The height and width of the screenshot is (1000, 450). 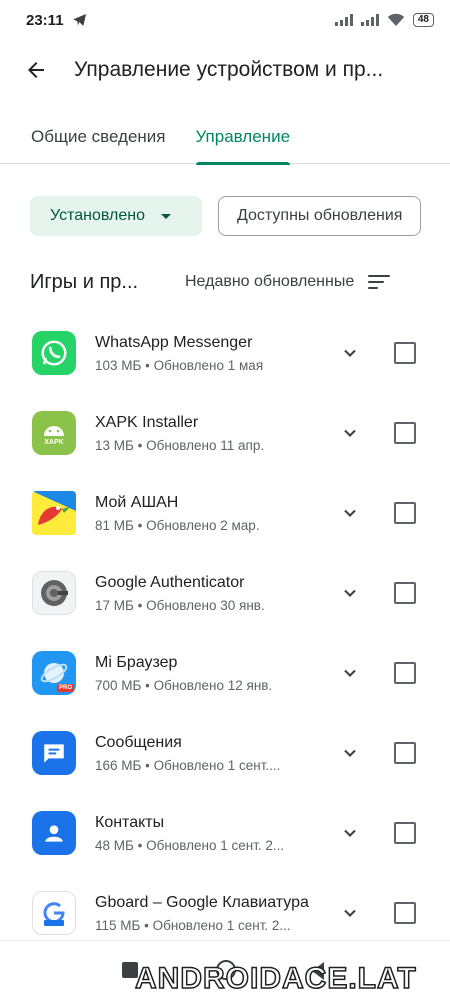 What do you see at coordinates (54, 673) in the screenshot?
I see `mi-browser-icon: PRO` at bounding box center [54, 673].